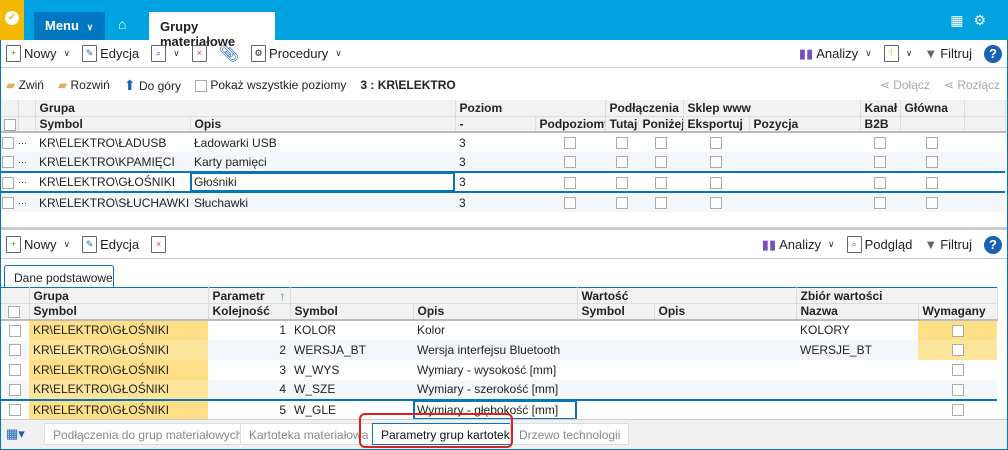 This screenshot has width=1008, height=450. Describe the element at coordinates (270, 85) in the screenshot. I see `show-all-levels-checkbox: Pokaż wszystkie poziomy` at that location.